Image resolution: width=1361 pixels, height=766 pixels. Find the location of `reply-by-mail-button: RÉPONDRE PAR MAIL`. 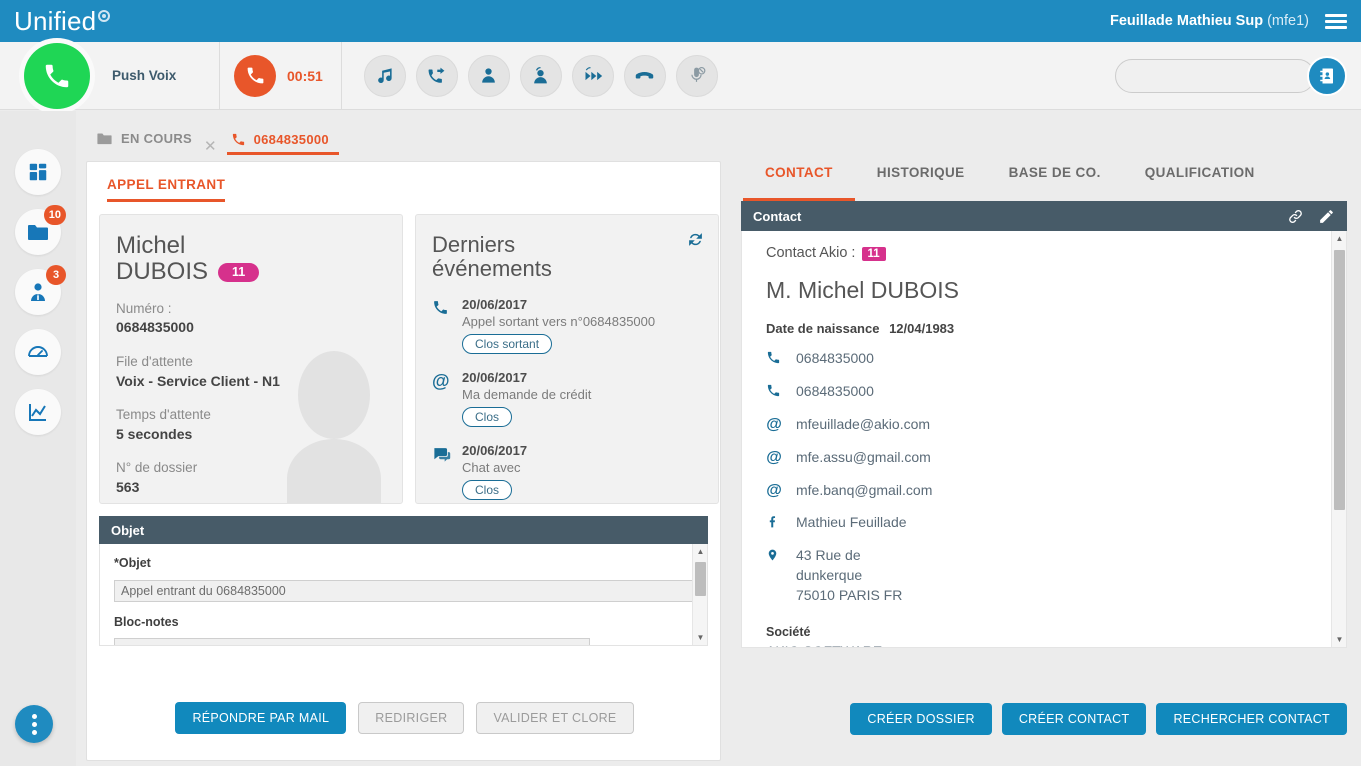

reply-by-mail-button: RÉPONDRE PAR MAIL is located at coordinates (261, 718).